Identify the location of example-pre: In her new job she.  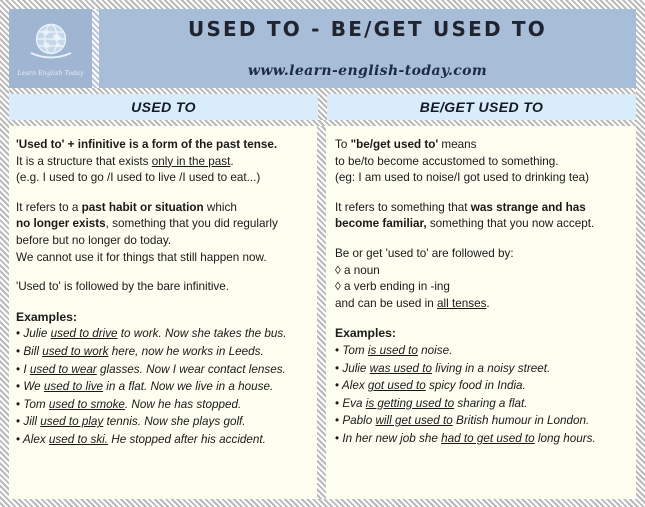
(392, 438).